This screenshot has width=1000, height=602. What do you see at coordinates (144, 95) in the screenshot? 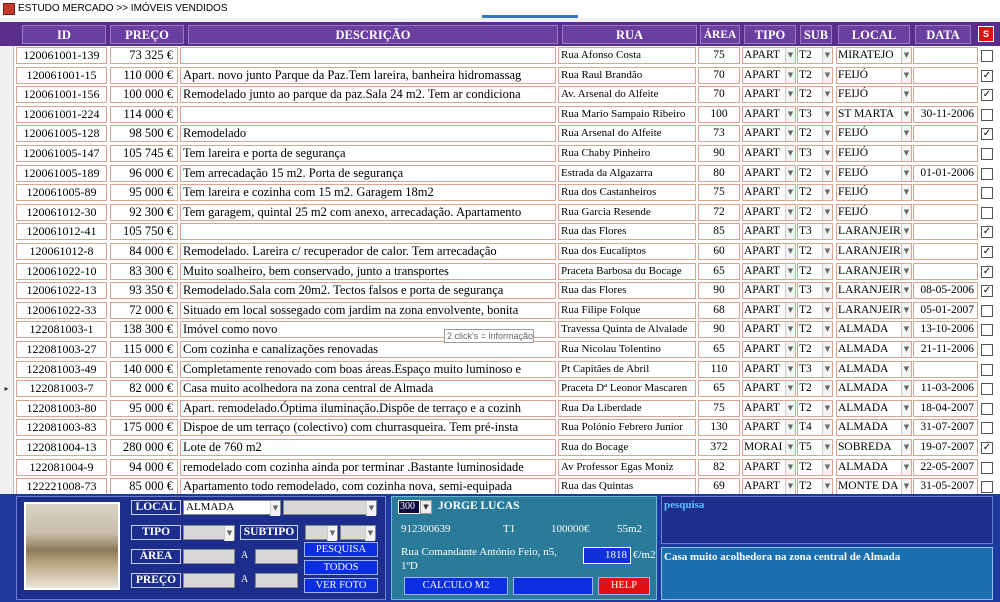
I see `cell-preco: 100 000 €` at bounding box center [144, 95].